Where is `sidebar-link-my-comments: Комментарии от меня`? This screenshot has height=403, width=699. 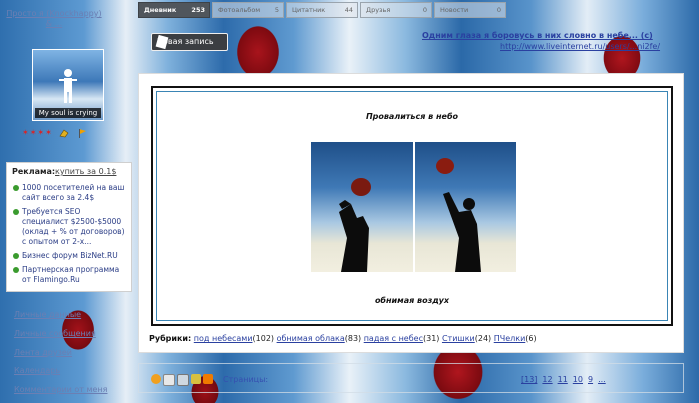 sidebar-link-my-comments: Комментарии от меня is located at coordinates (60, 389).